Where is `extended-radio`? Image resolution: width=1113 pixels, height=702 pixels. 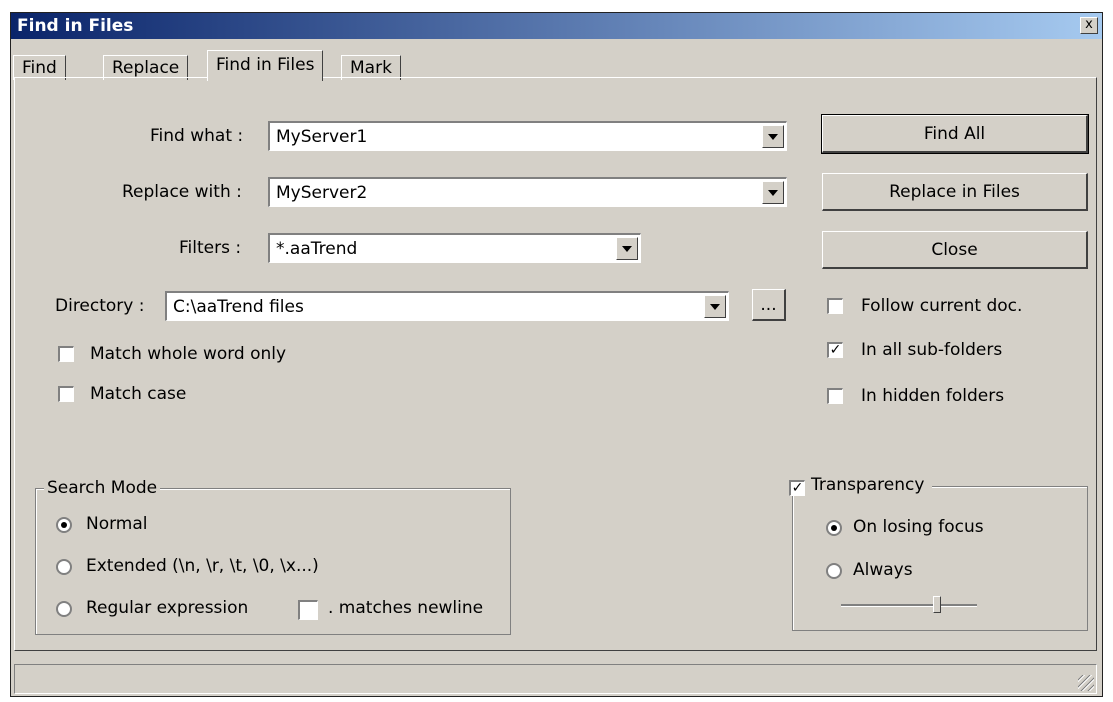 extended-radio is located at coordinates (64, 567).